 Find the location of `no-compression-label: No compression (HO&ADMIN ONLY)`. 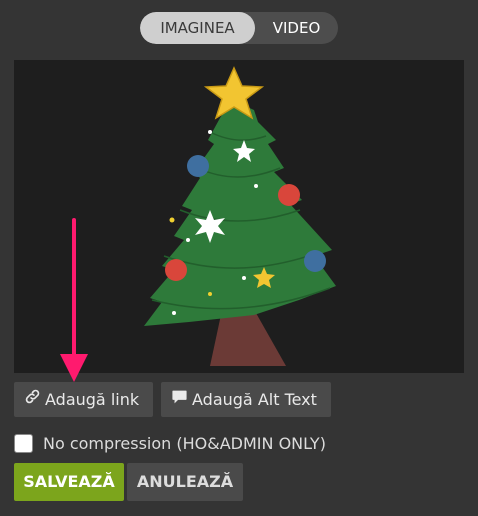

no-compression-label: No compression (HO&ADMIN ONLY) is located at coordinates (184, 443).